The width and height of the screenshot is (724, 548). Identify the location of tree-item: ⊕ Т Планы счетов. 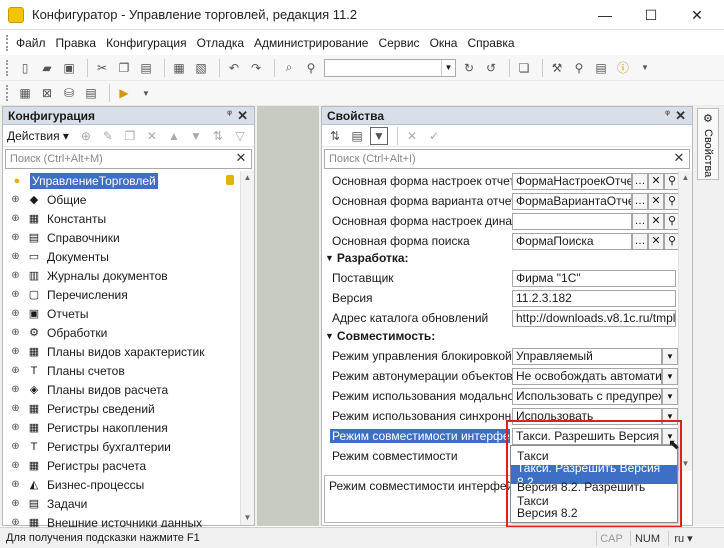
(128, 370).